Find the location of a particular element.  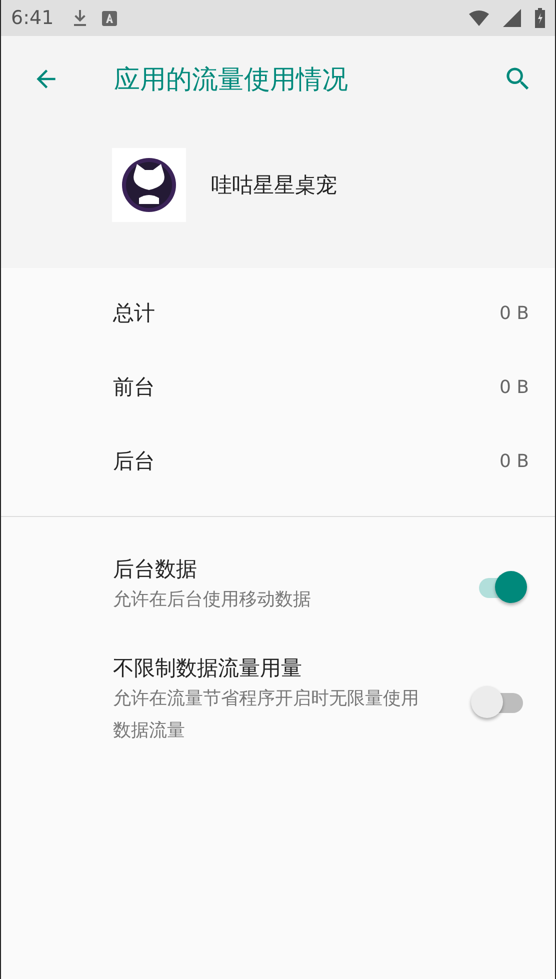

download-icon is located at coordinates (80, 18).